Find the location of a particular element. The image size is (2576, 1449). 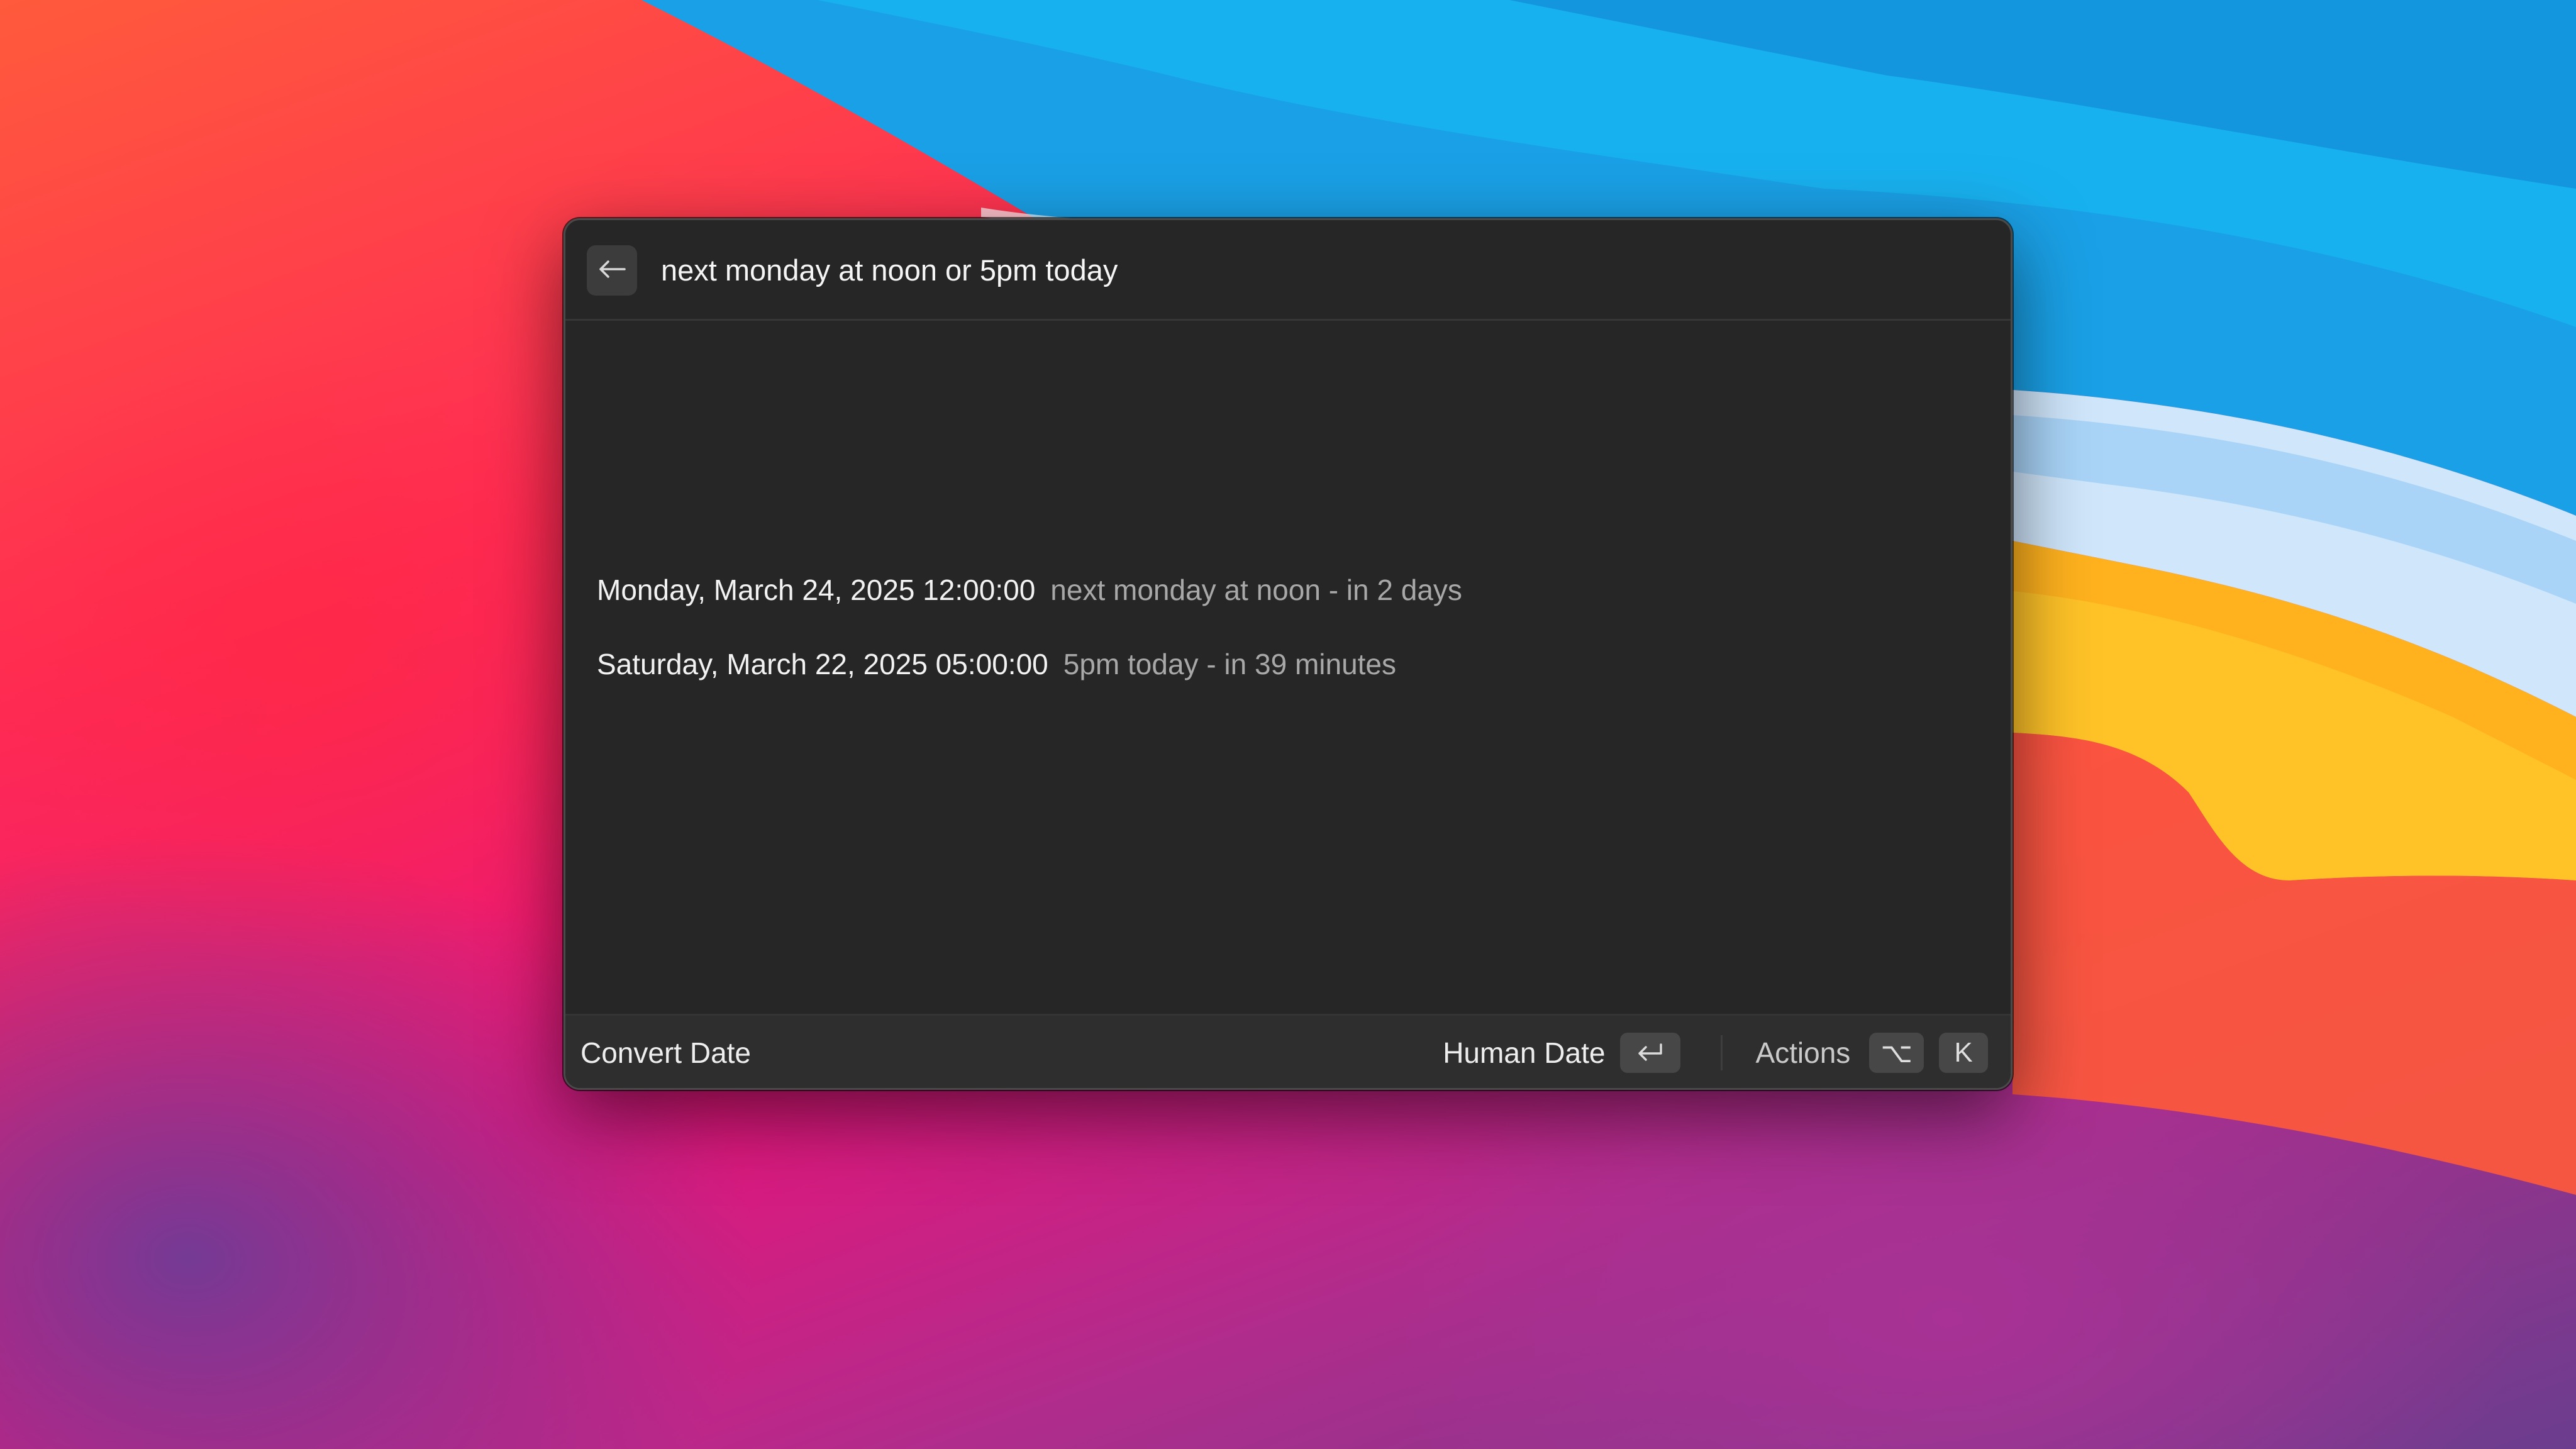

footer-actions: Human Date Actions ⌥ K is located at coordinates (1715, 1052).